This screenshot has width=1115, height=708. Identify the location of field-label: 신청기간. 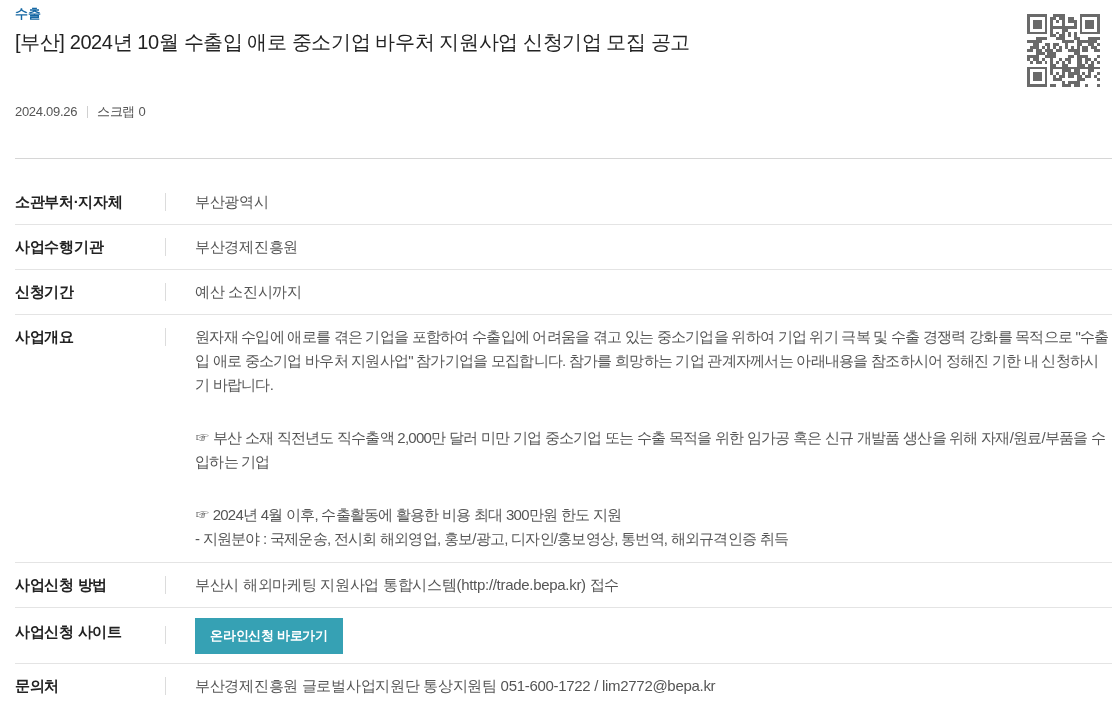
(45, 292).